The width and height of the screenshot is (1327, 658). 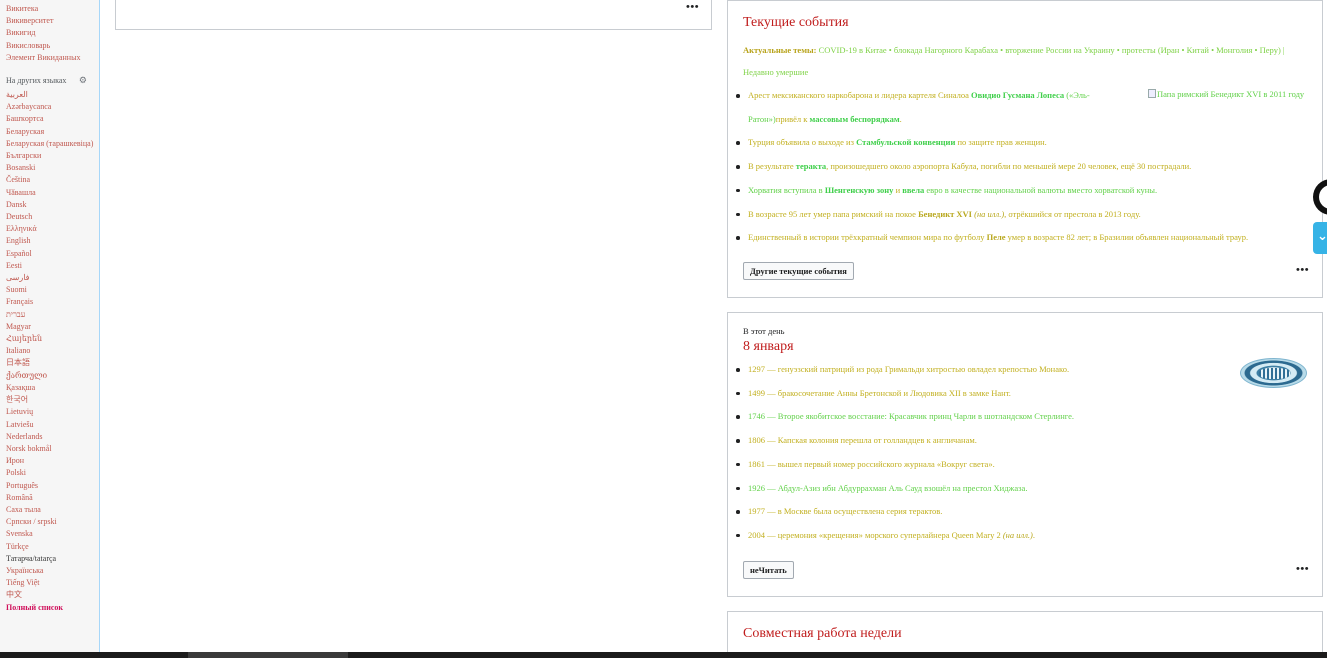 I want to click on language-link: Polski, so click(x=49, y=473).